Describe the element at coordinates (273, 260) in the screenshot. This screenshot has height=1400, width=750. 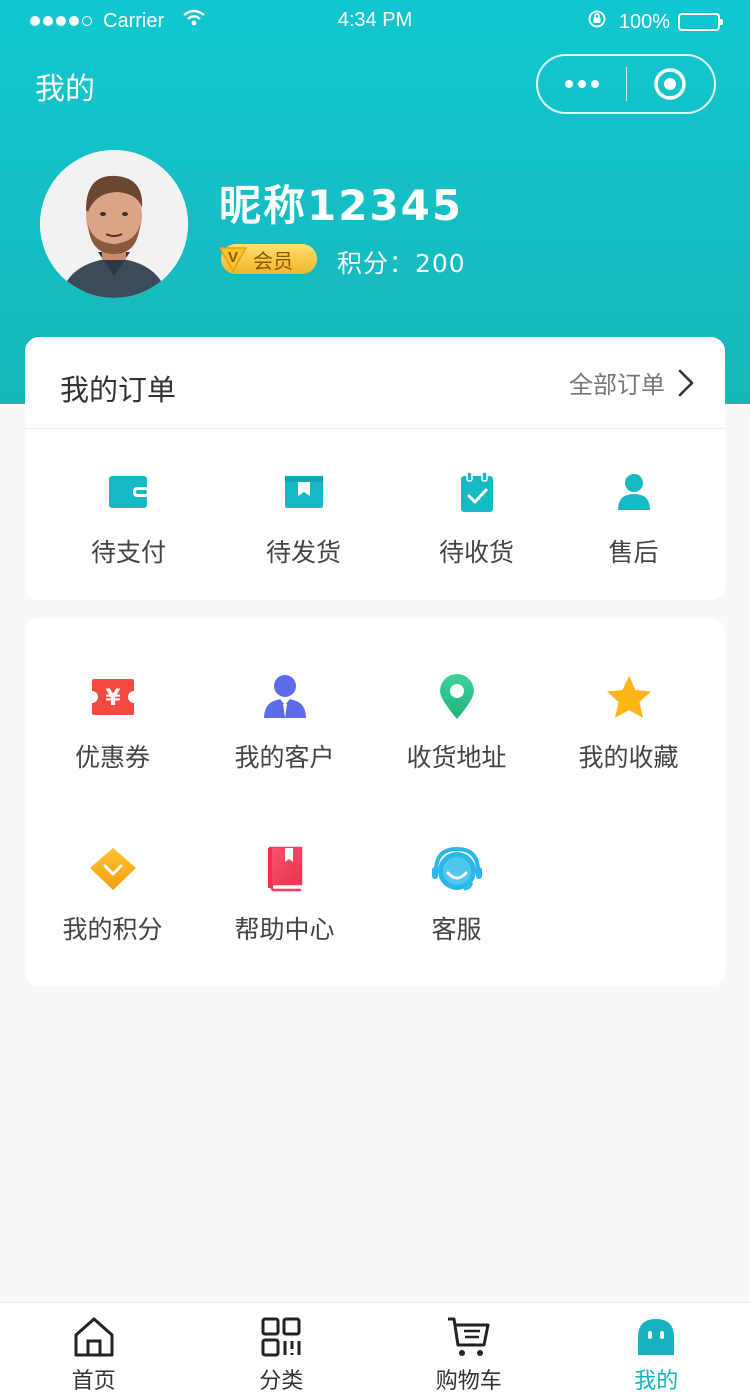
I see `vip-label: 会员` at that location.